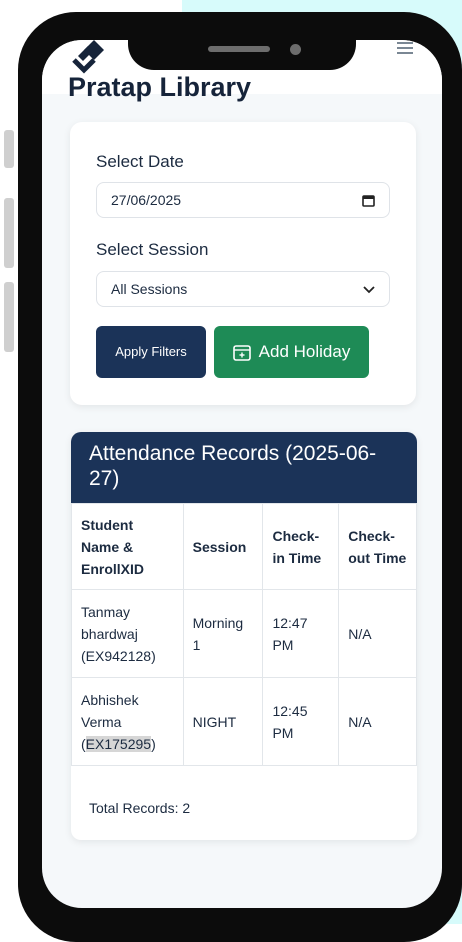 The image size is (462, 942). I want to click on student-cell: Tanmay bhardwaj (EX942128), so click(127, 633).